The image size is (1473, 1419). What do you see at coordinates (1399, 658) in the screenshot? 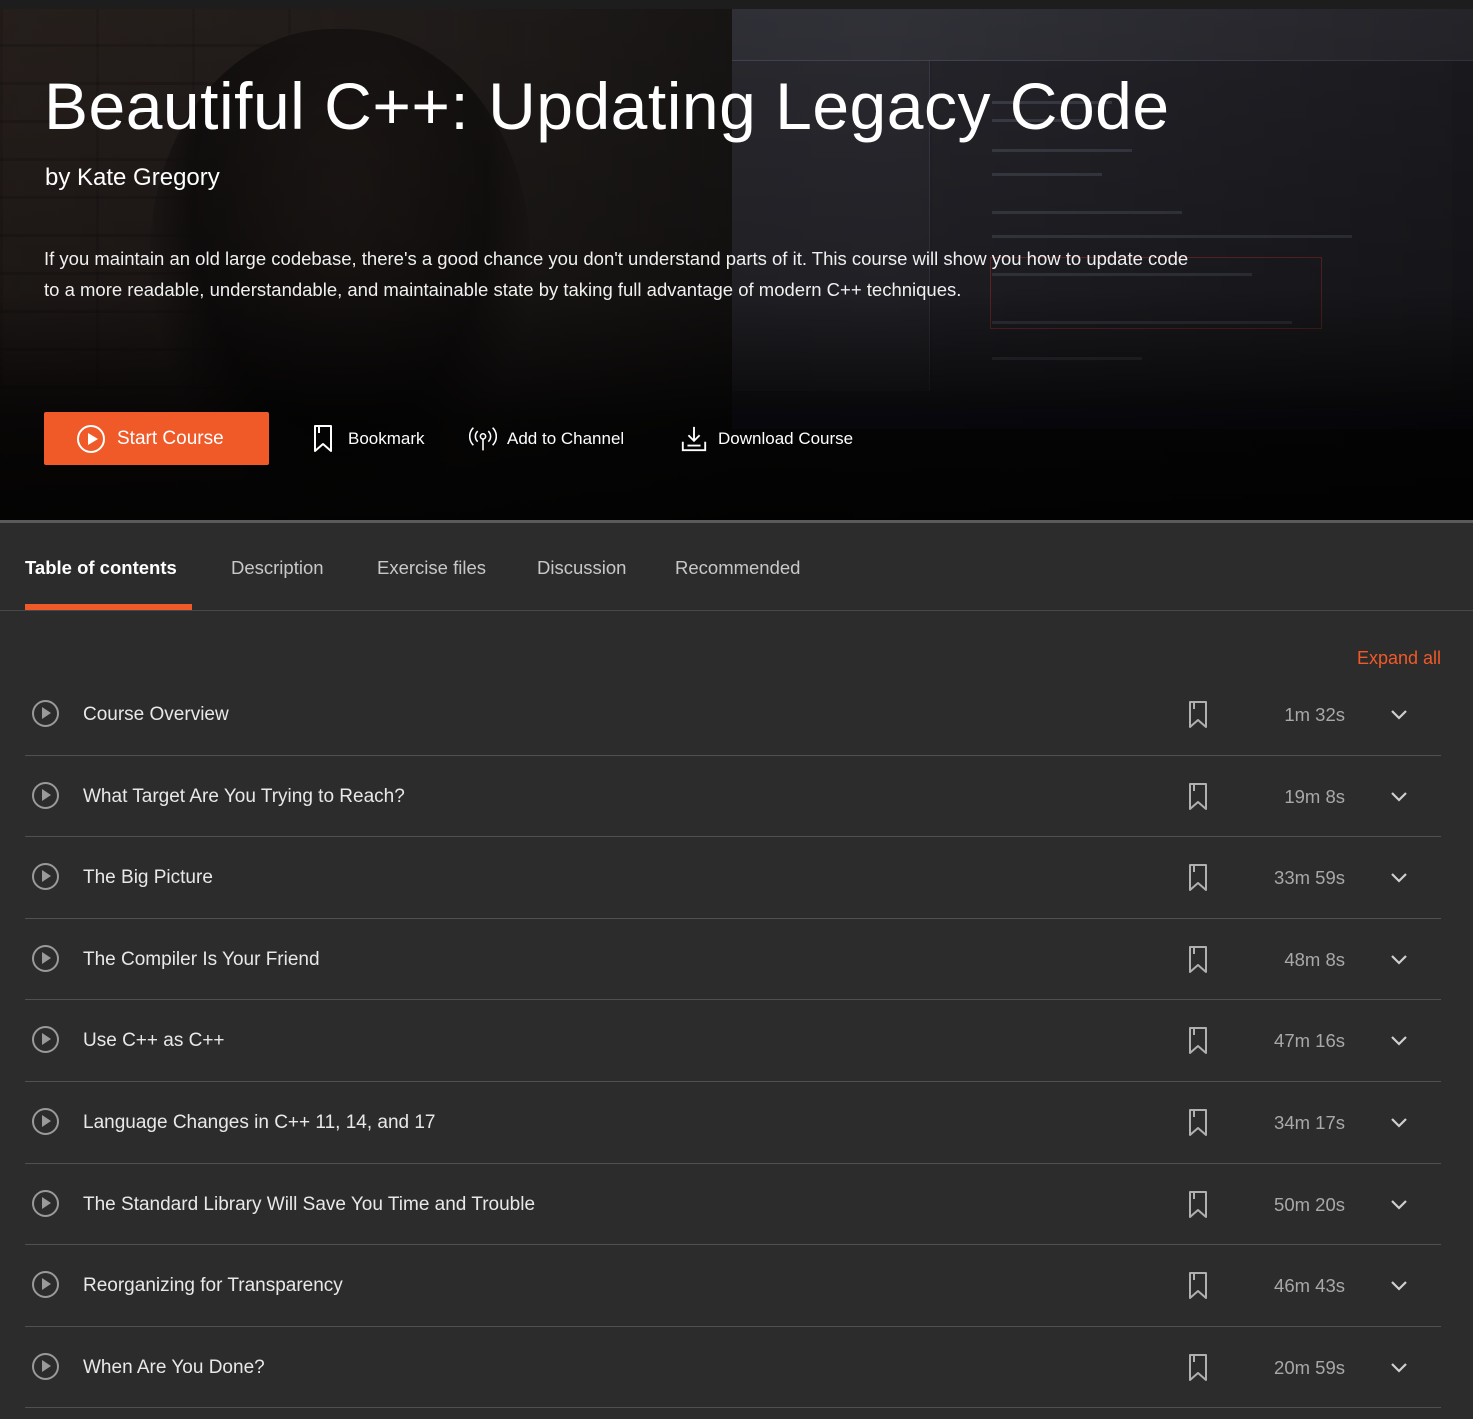
I see `expand-all-link: Expand all` at bounding box center [1399, 658].